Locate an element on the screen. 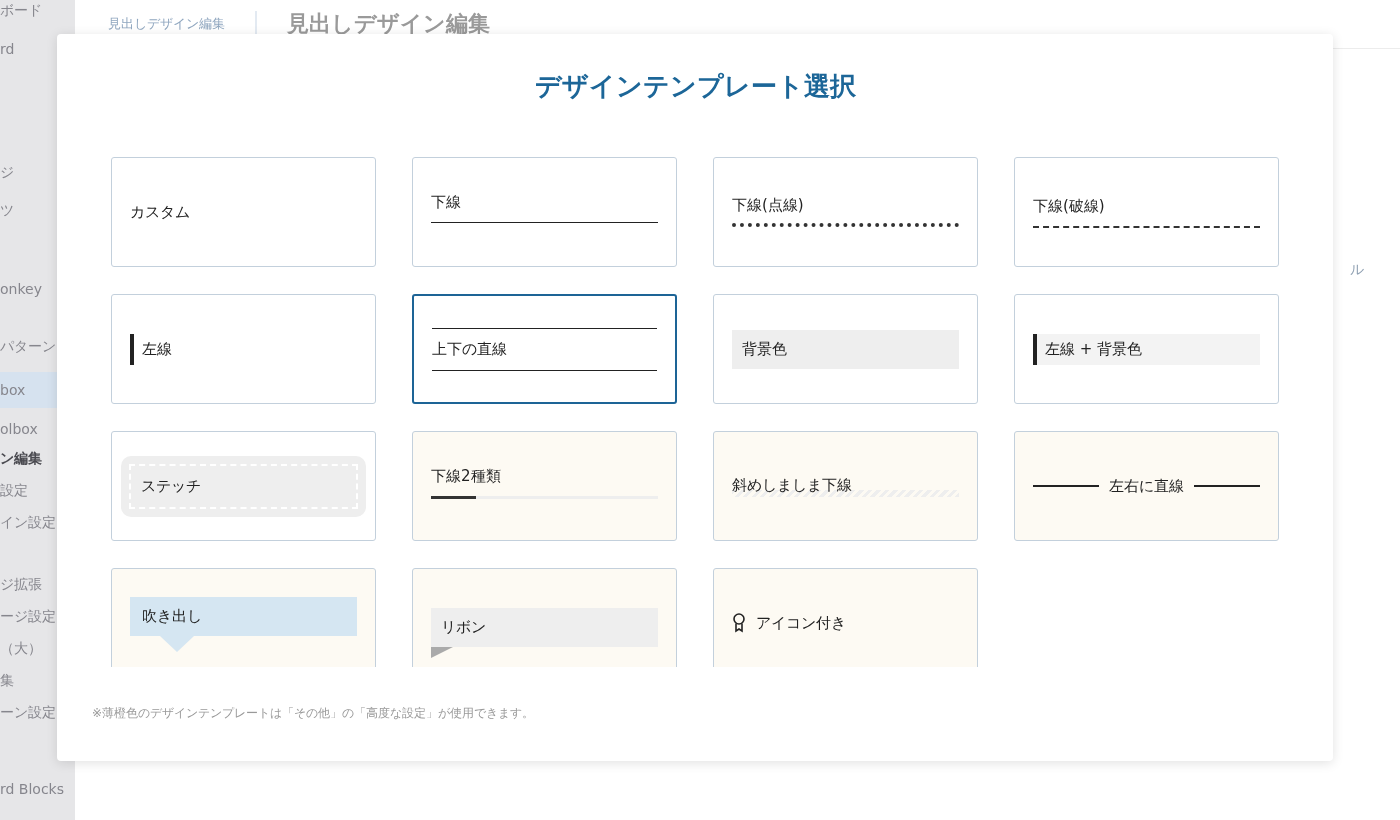 Image resolution: width=1400 pixels, height=820 pixels. template-card: 左線 is located at coordinates (243, 349).